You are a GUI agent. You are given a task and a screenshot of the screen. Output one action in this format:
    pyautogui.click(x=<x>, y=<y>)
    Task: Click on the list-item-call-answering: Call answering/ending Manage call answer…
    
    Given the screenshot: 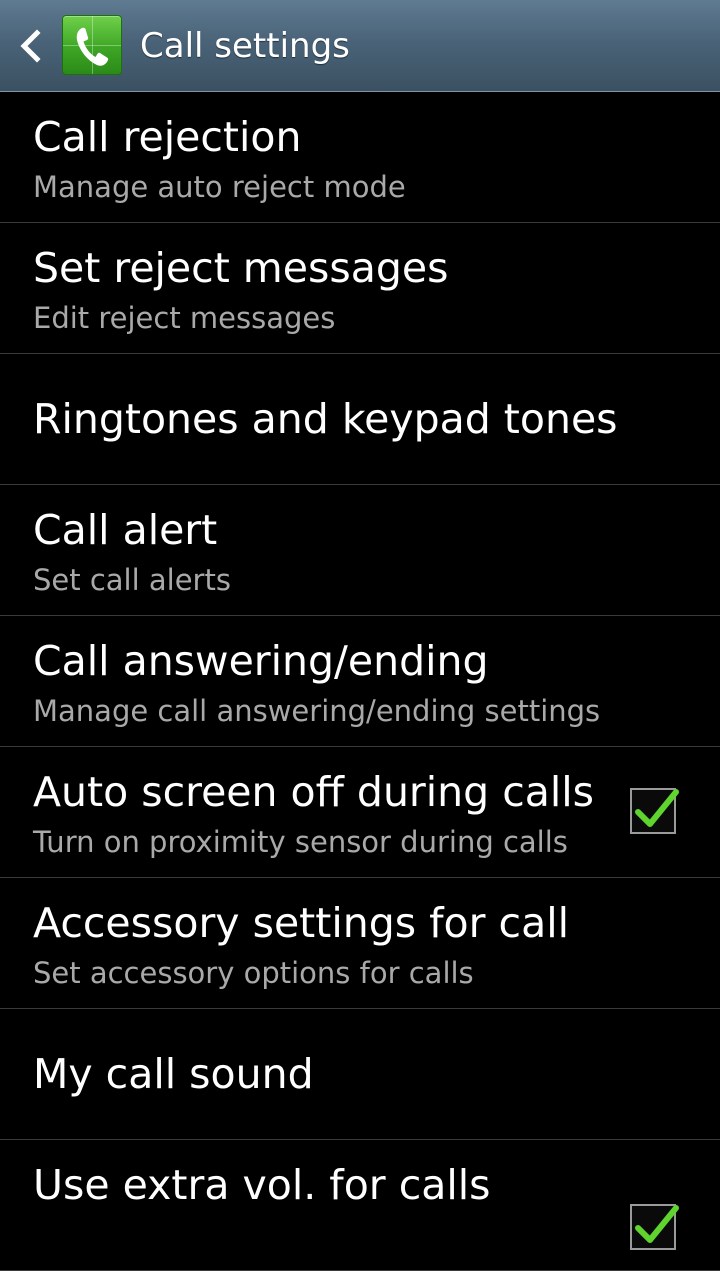 What is the action you would take?
    pyautogui.click(x=360, y=681)
    